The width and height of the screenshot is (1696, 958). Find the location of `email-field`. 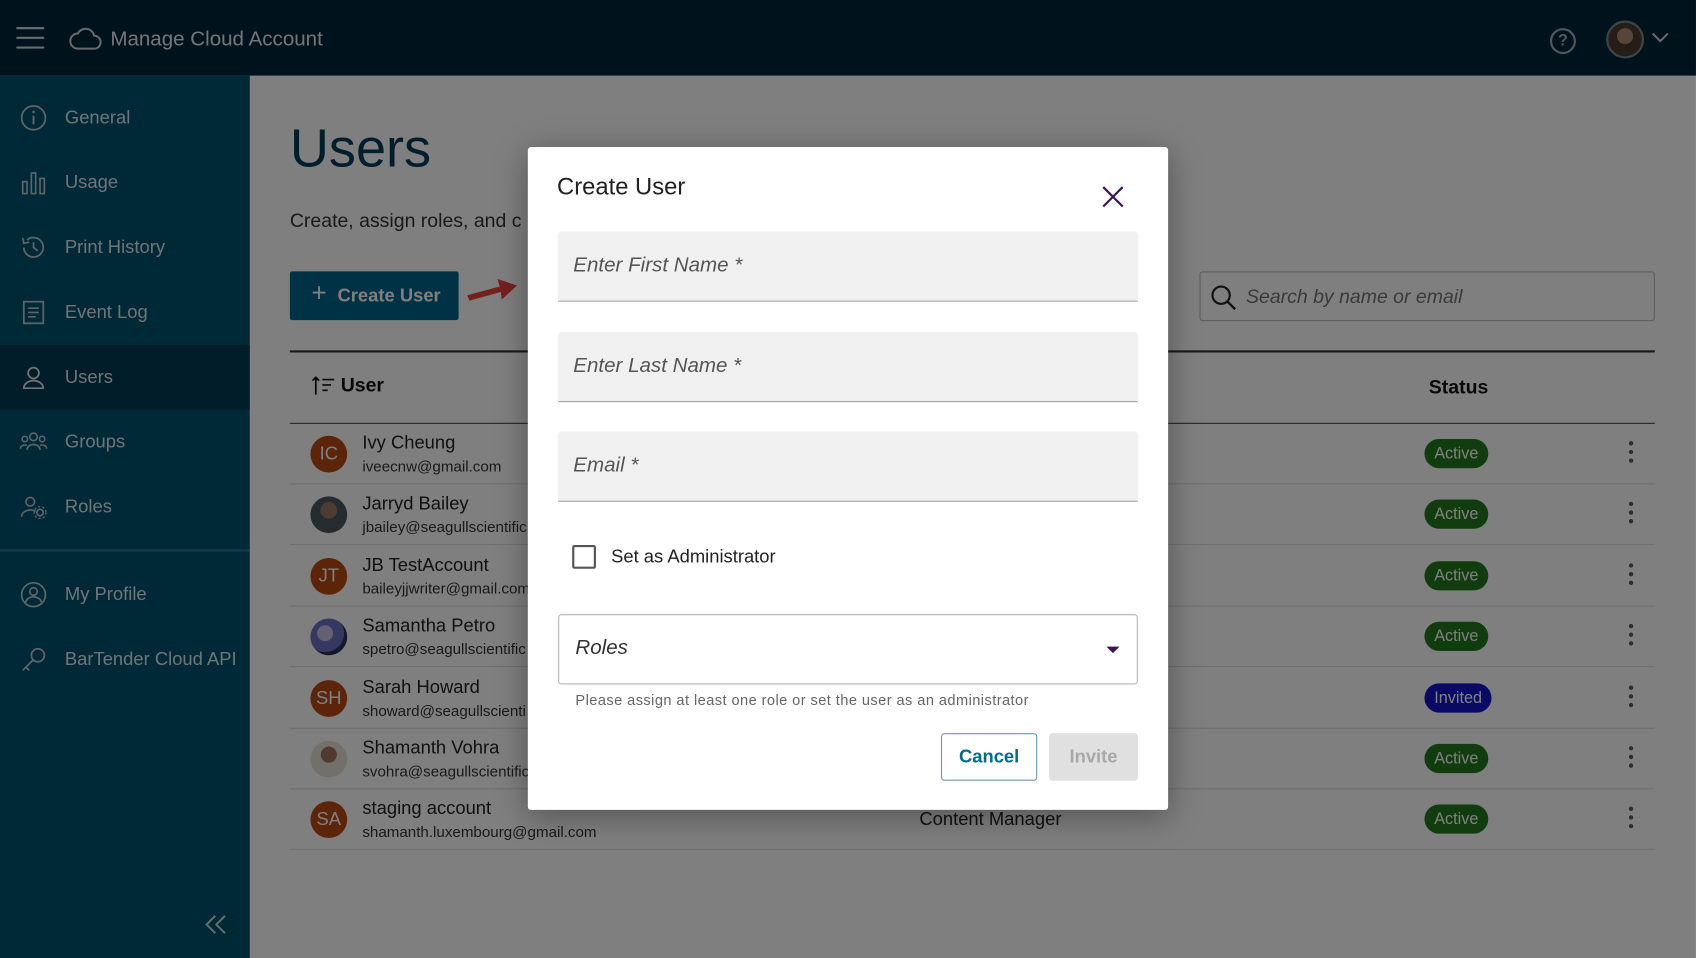

email-field is located at coordinates (848, 466).